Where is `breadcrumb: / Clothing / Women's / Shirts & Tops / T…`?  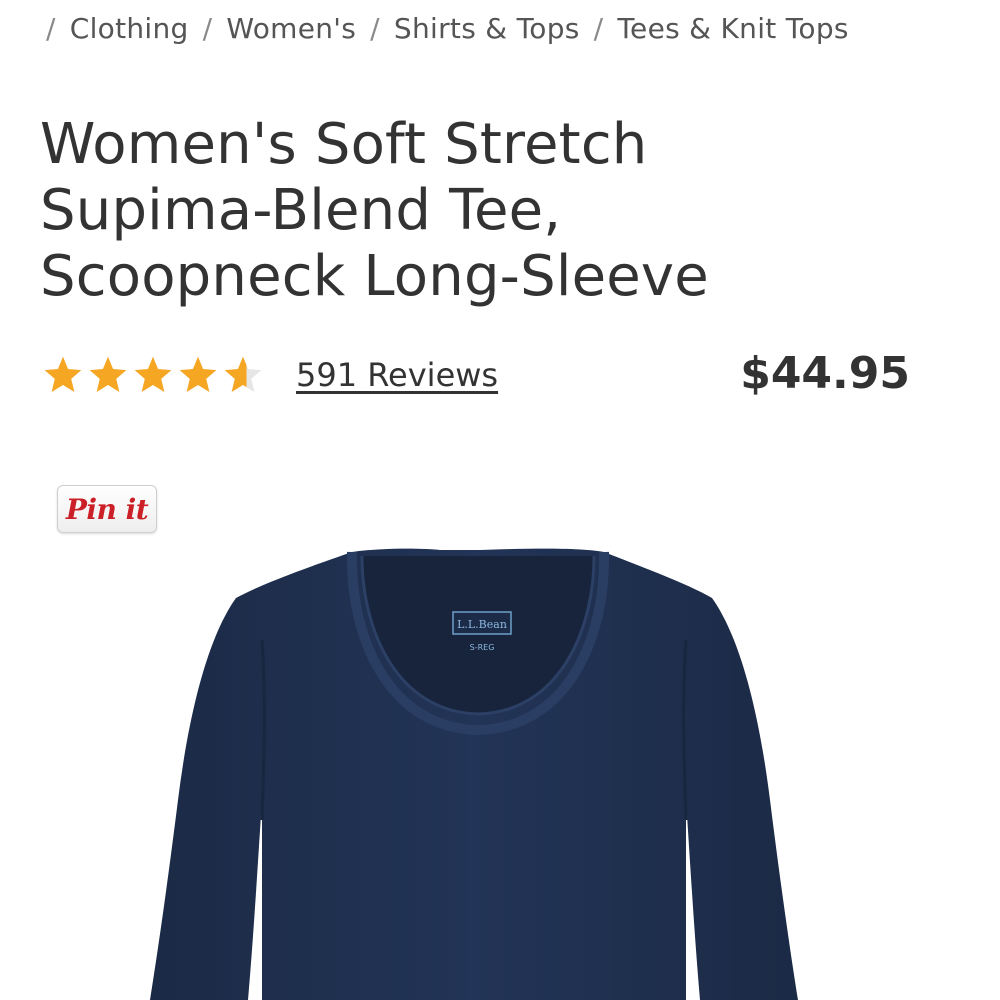 breadcrumb: / Clothing / Women's / Shirts & Tops / T… is located at coordinates (454, 28).